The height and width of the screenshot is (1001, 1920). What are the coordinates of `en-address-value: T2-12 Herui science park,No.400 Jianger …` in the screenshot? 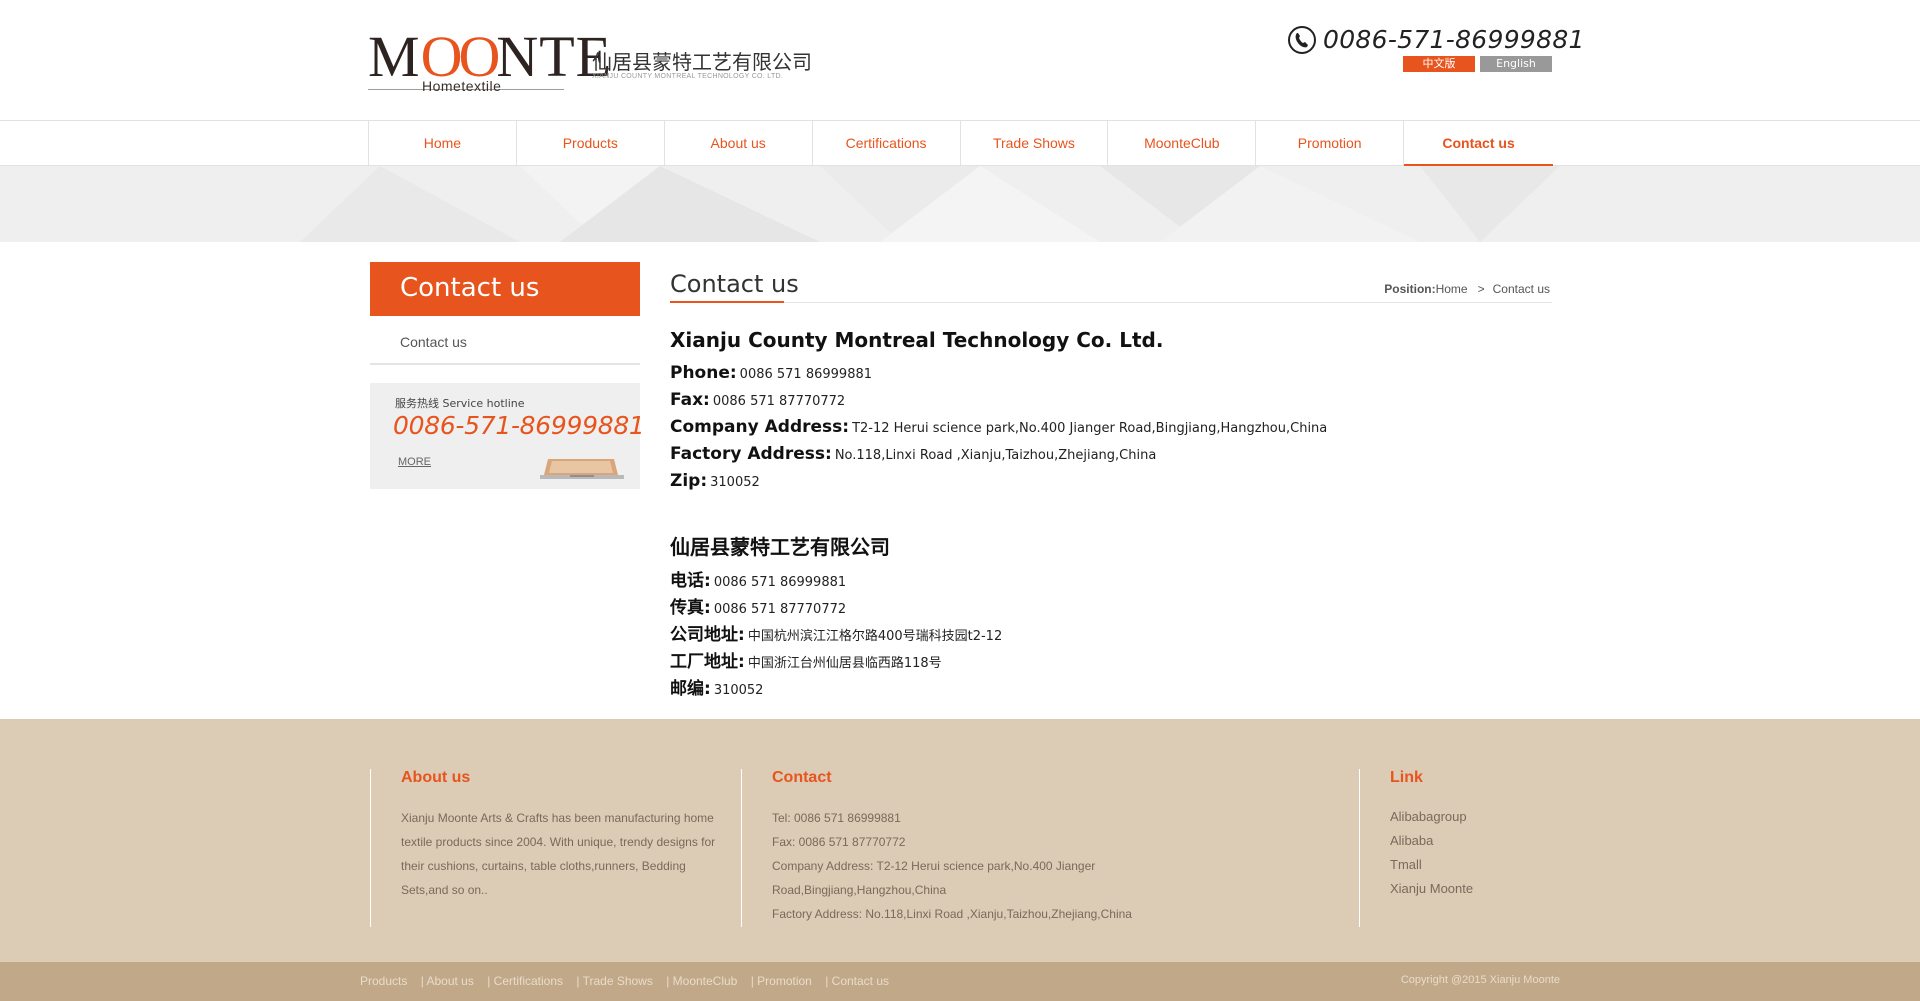 It's located at (1090, 428).